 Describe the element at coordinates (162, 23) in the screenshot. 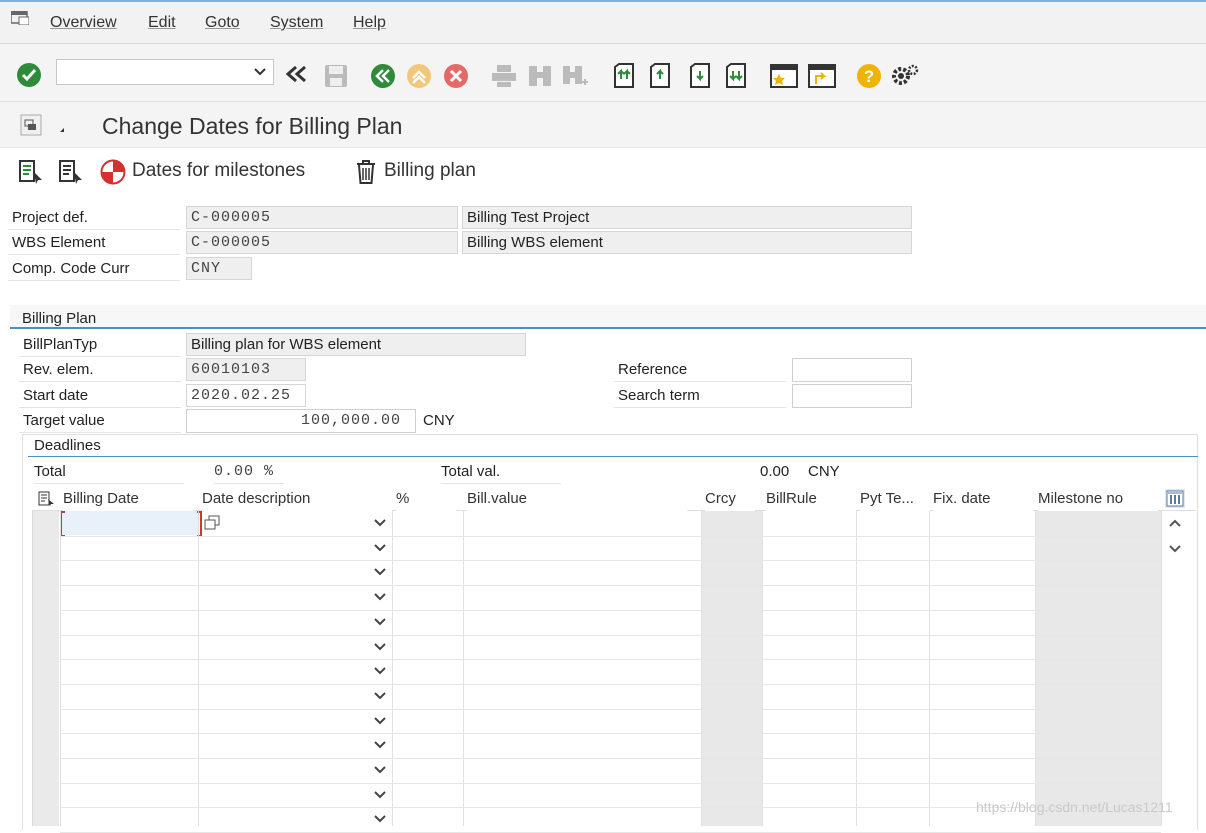

I see `menu-edit: Edit` at that location.